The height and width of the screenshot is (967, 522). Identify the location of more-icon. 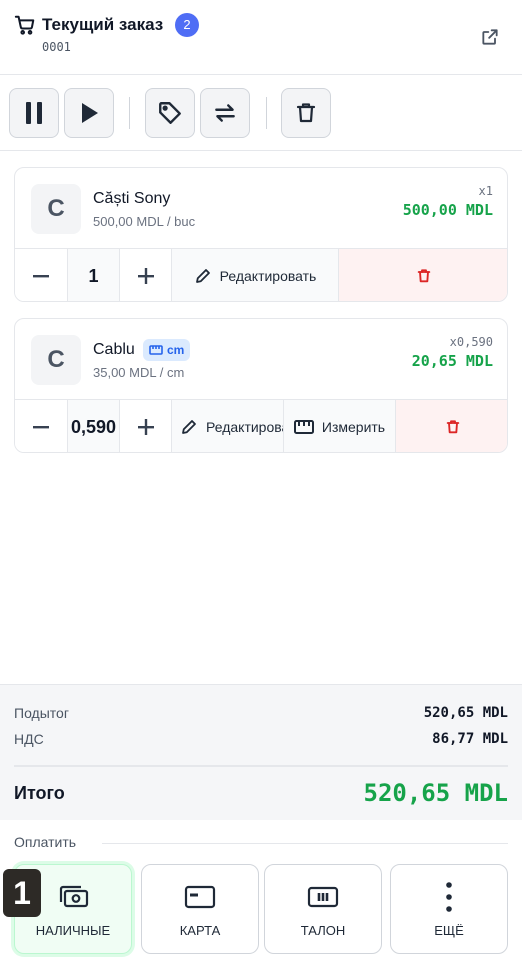
(449, 897).